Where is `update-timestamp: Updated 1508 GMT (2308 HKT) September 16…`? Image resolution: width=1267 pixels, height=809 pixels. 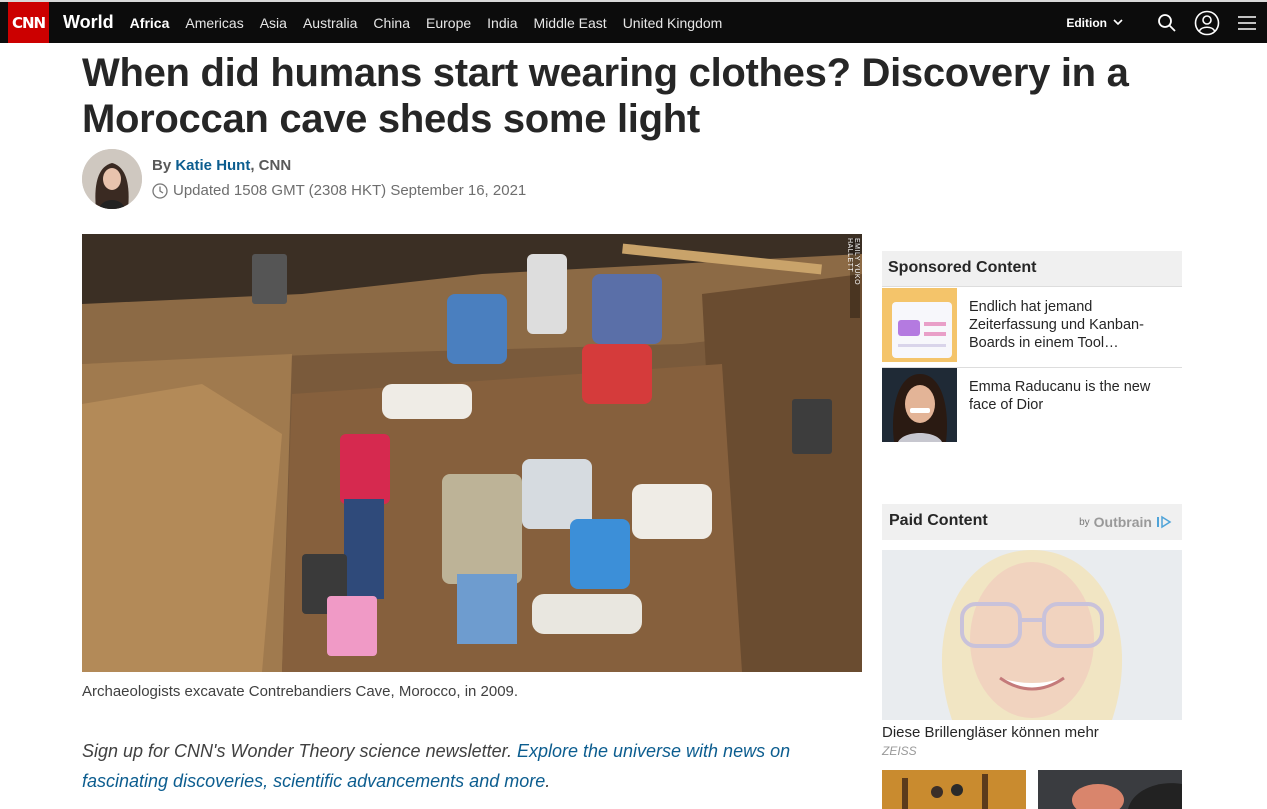
update-timestamp: Updated 1508 GMT (2308 HKT) September 16… is located at coordinates (339, 190).